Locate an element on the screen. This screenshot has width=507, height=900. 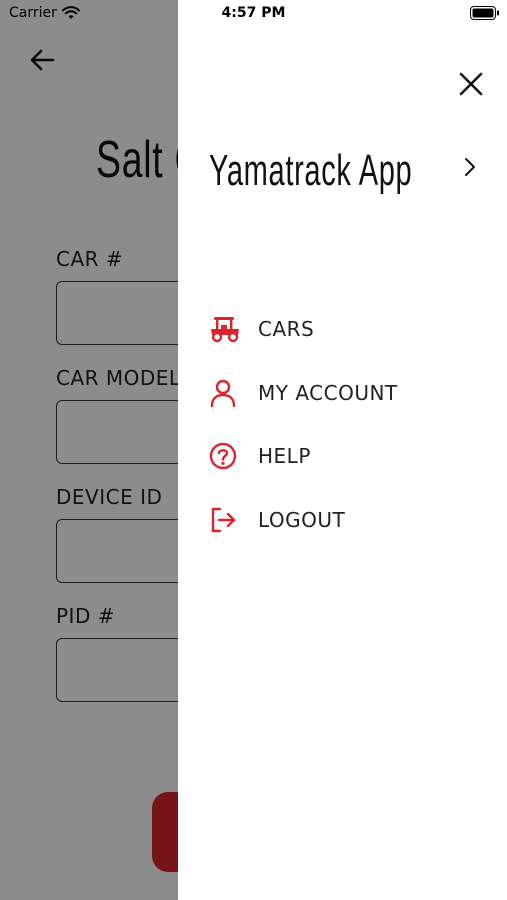
help-circle-icon is located at coordinates (225, 456).